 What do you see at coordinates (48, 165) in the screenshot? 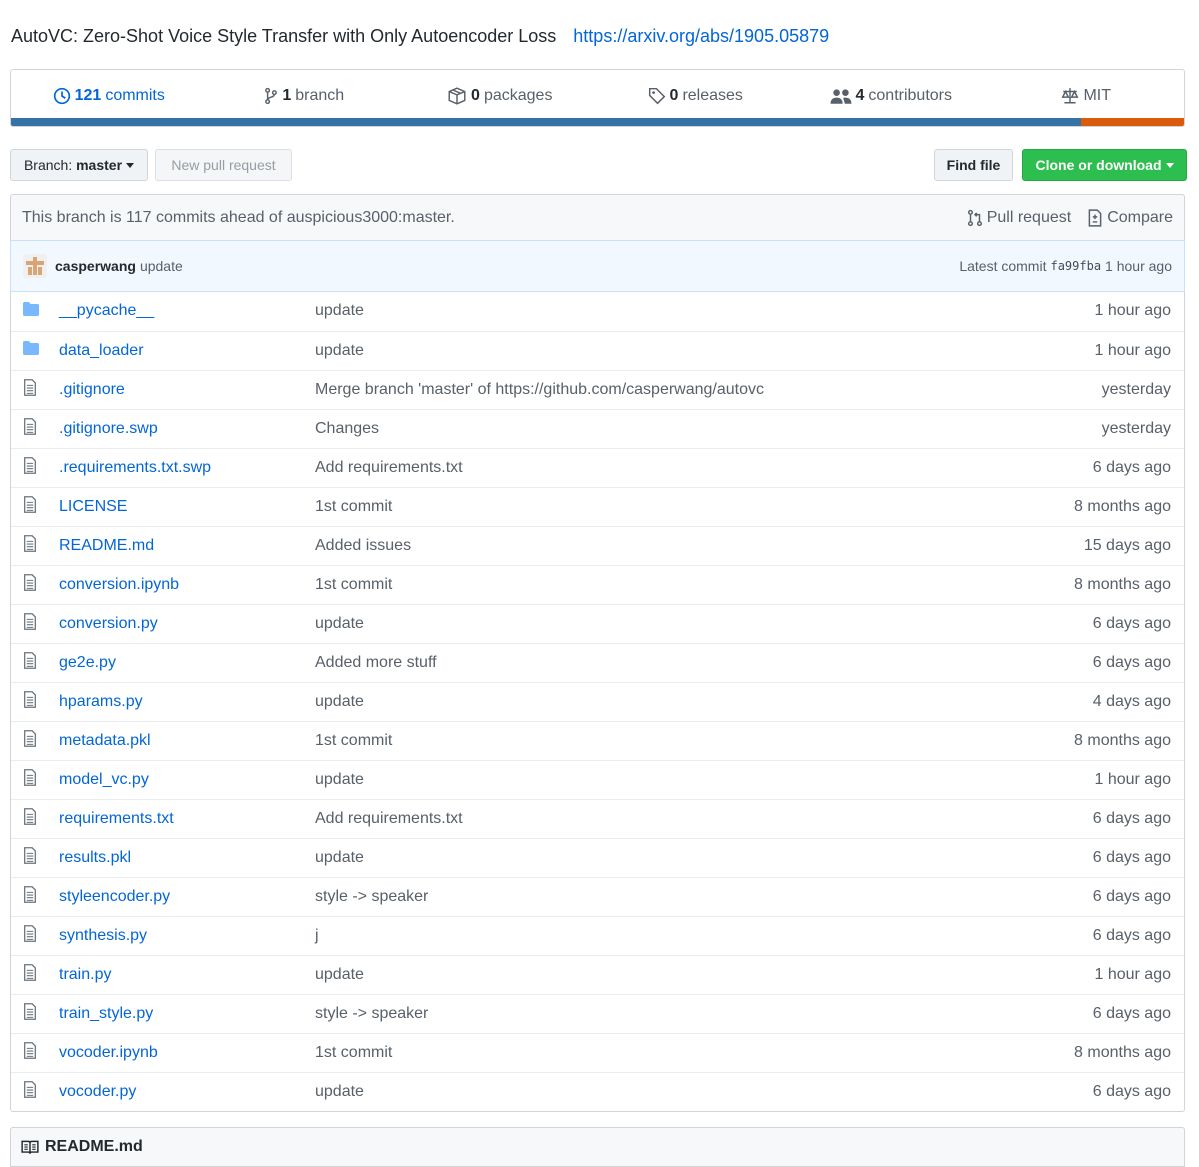
I see `branch-prefix: Branch:` at bounding box center [48, 165].